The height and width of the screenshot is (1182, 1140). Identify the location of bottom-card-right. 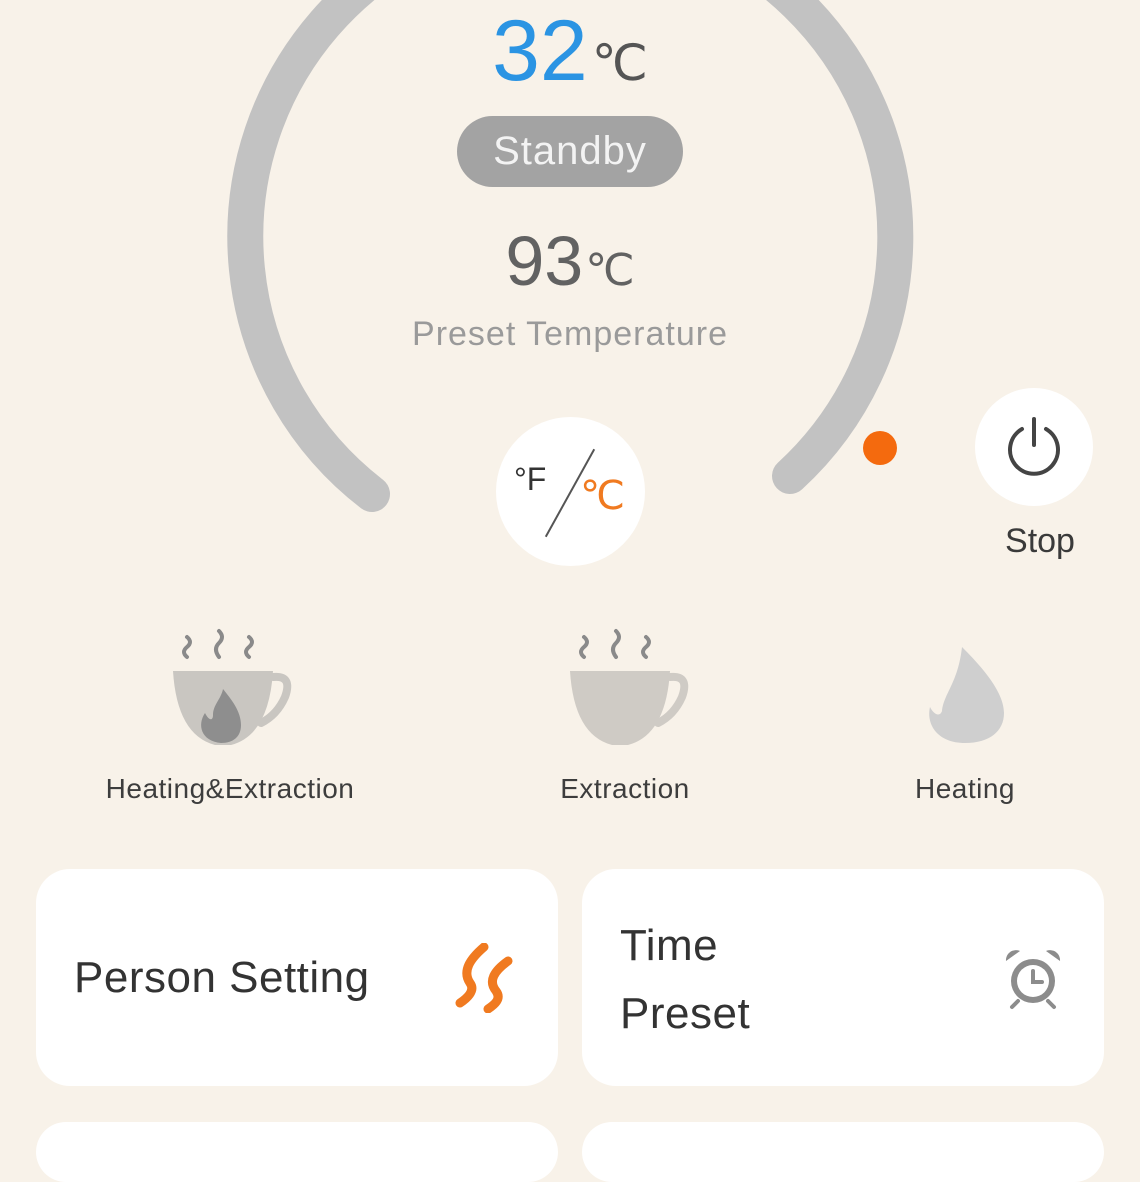
(843, 1152).